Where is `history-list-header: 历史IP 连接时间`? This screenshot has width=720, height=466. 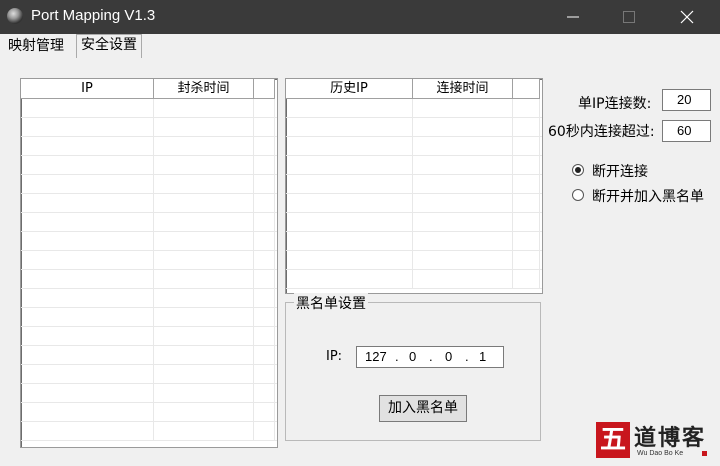 history-list-header: 历史IP 连接时间 is located at coordinates (413, 89).